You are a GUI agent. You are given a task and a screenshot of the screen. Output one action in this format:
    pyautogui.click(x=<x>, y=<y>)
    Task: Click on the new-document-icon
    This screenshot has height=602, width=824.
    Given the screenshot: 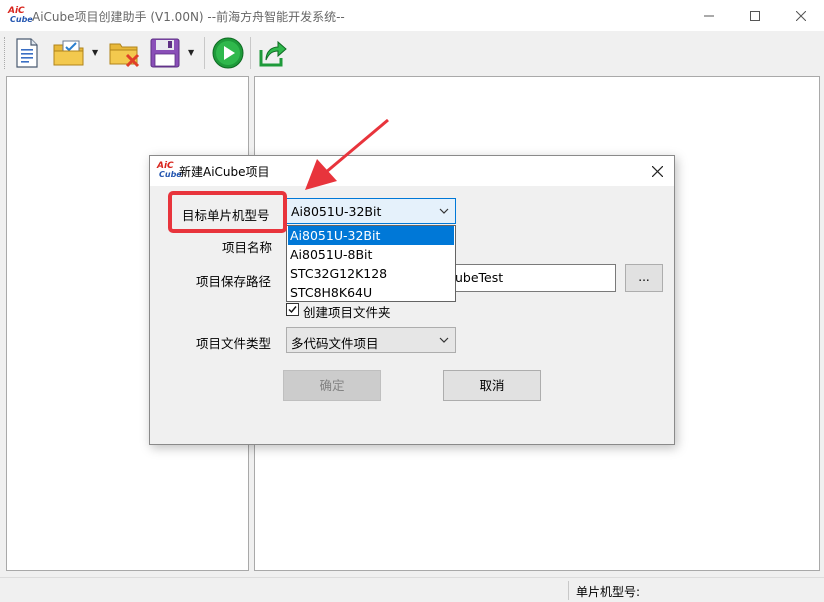 What is the action you would take?
    pyautogui.click(x=27, y=53)
    